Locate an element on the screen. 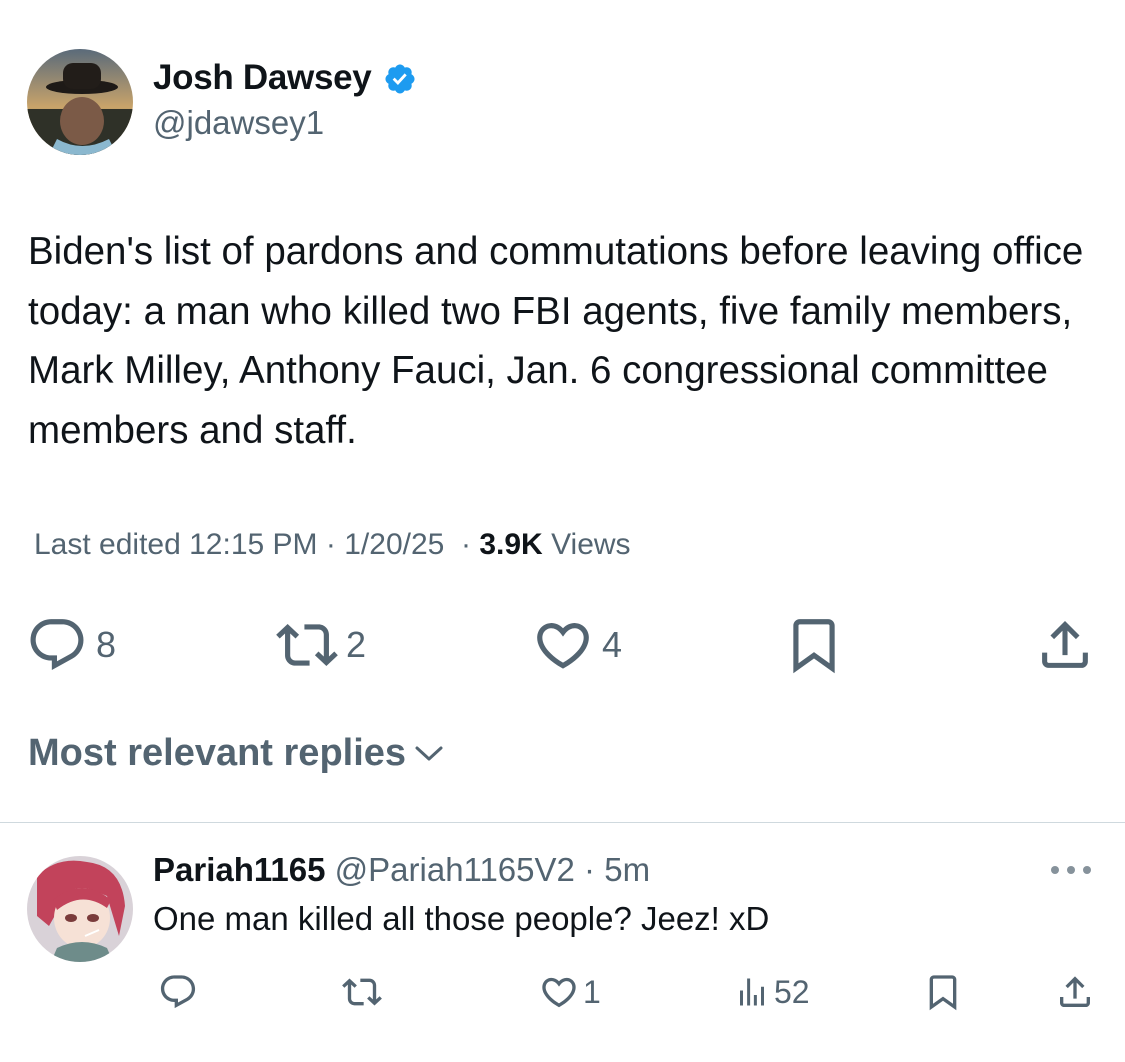 The width and height of the screenshot is (1125, 1062). author-name: Josh Dawsey is located at coordinates (262, 78).